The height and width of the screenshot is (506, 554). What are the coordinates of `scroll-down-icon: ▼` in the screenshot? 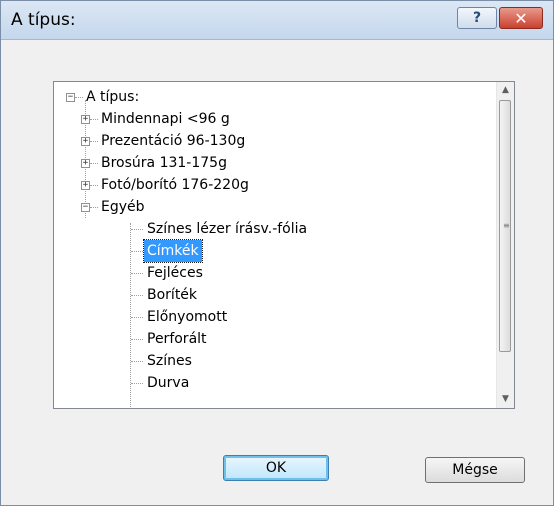 It's located at (505, 399).